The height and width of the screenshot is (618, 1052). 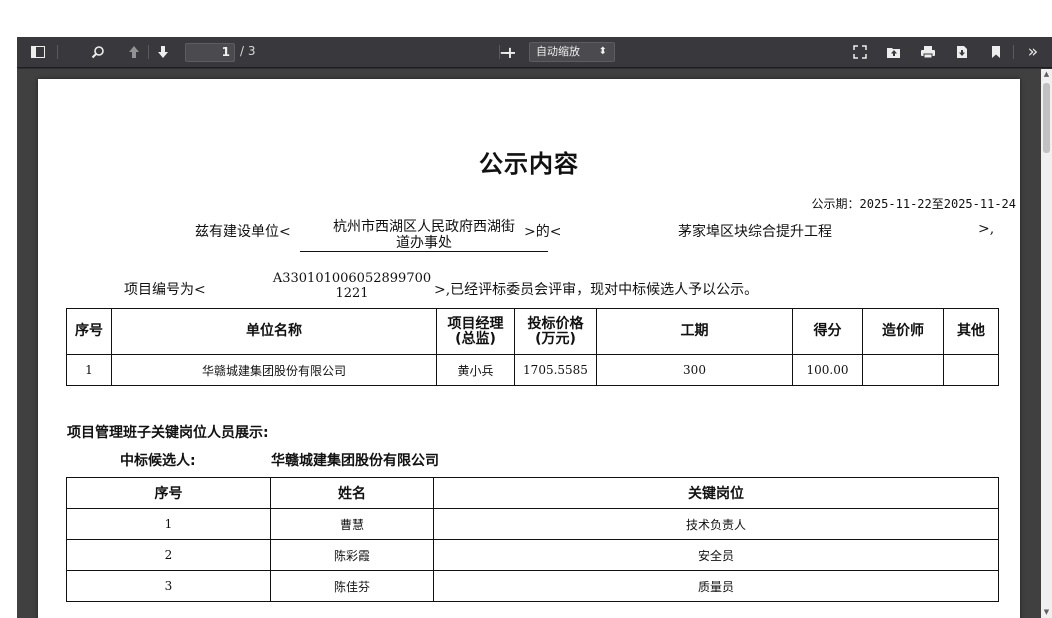 What do you see at coordinates (98, 52) in the screenshot?
I see `search-icon` at bounding box center [98, 52].